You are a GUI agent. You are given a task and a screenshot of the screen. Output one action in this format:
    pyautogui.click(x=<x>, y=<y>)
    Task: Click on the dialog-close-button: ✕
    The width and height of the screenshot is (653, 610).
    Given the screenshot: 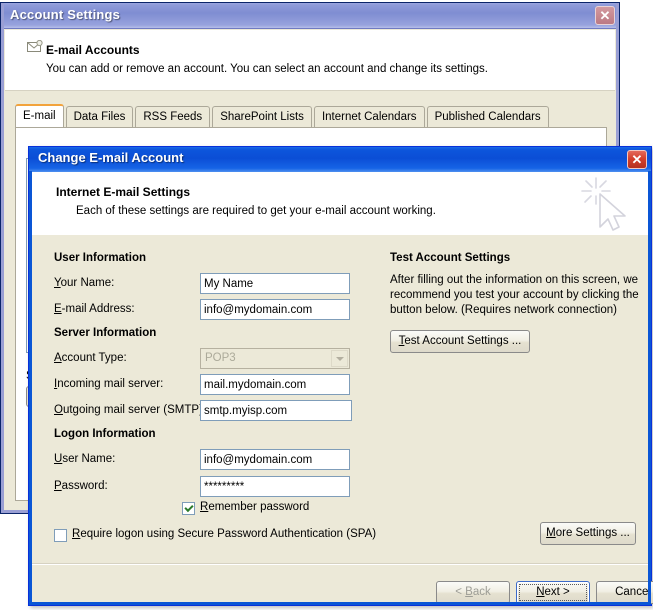 What is the action you would take?
    pyautogui.click(x=637, y=159)
    